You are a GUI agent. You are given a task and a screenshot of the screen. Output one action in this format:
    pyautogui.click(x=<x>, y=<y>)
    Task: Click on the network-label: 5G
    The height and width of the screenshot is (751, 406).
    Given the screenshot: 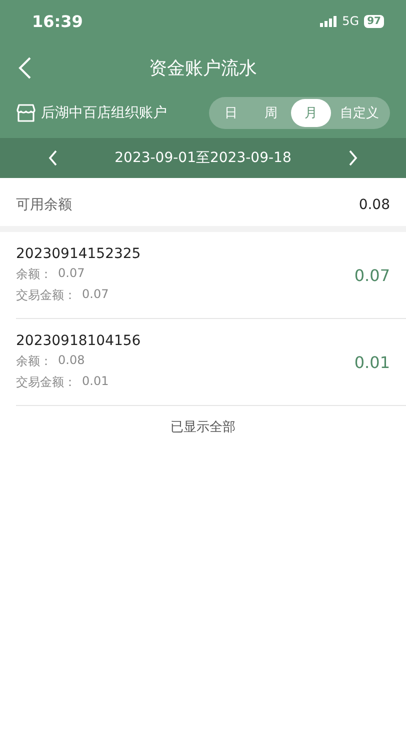 What is the action you would take?
    pyautogui.click(x=351, y=21)
    